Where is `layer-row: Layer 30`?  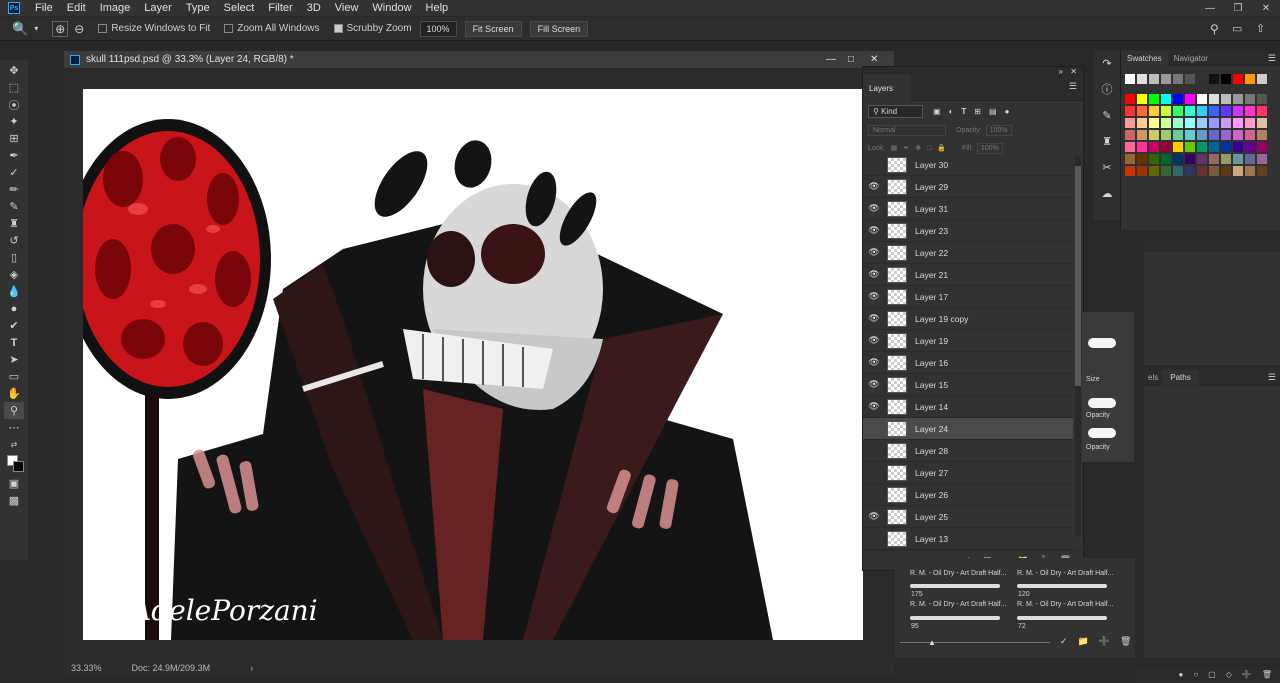 layer-row: Layer 30 is located at coordinates (968, 165).